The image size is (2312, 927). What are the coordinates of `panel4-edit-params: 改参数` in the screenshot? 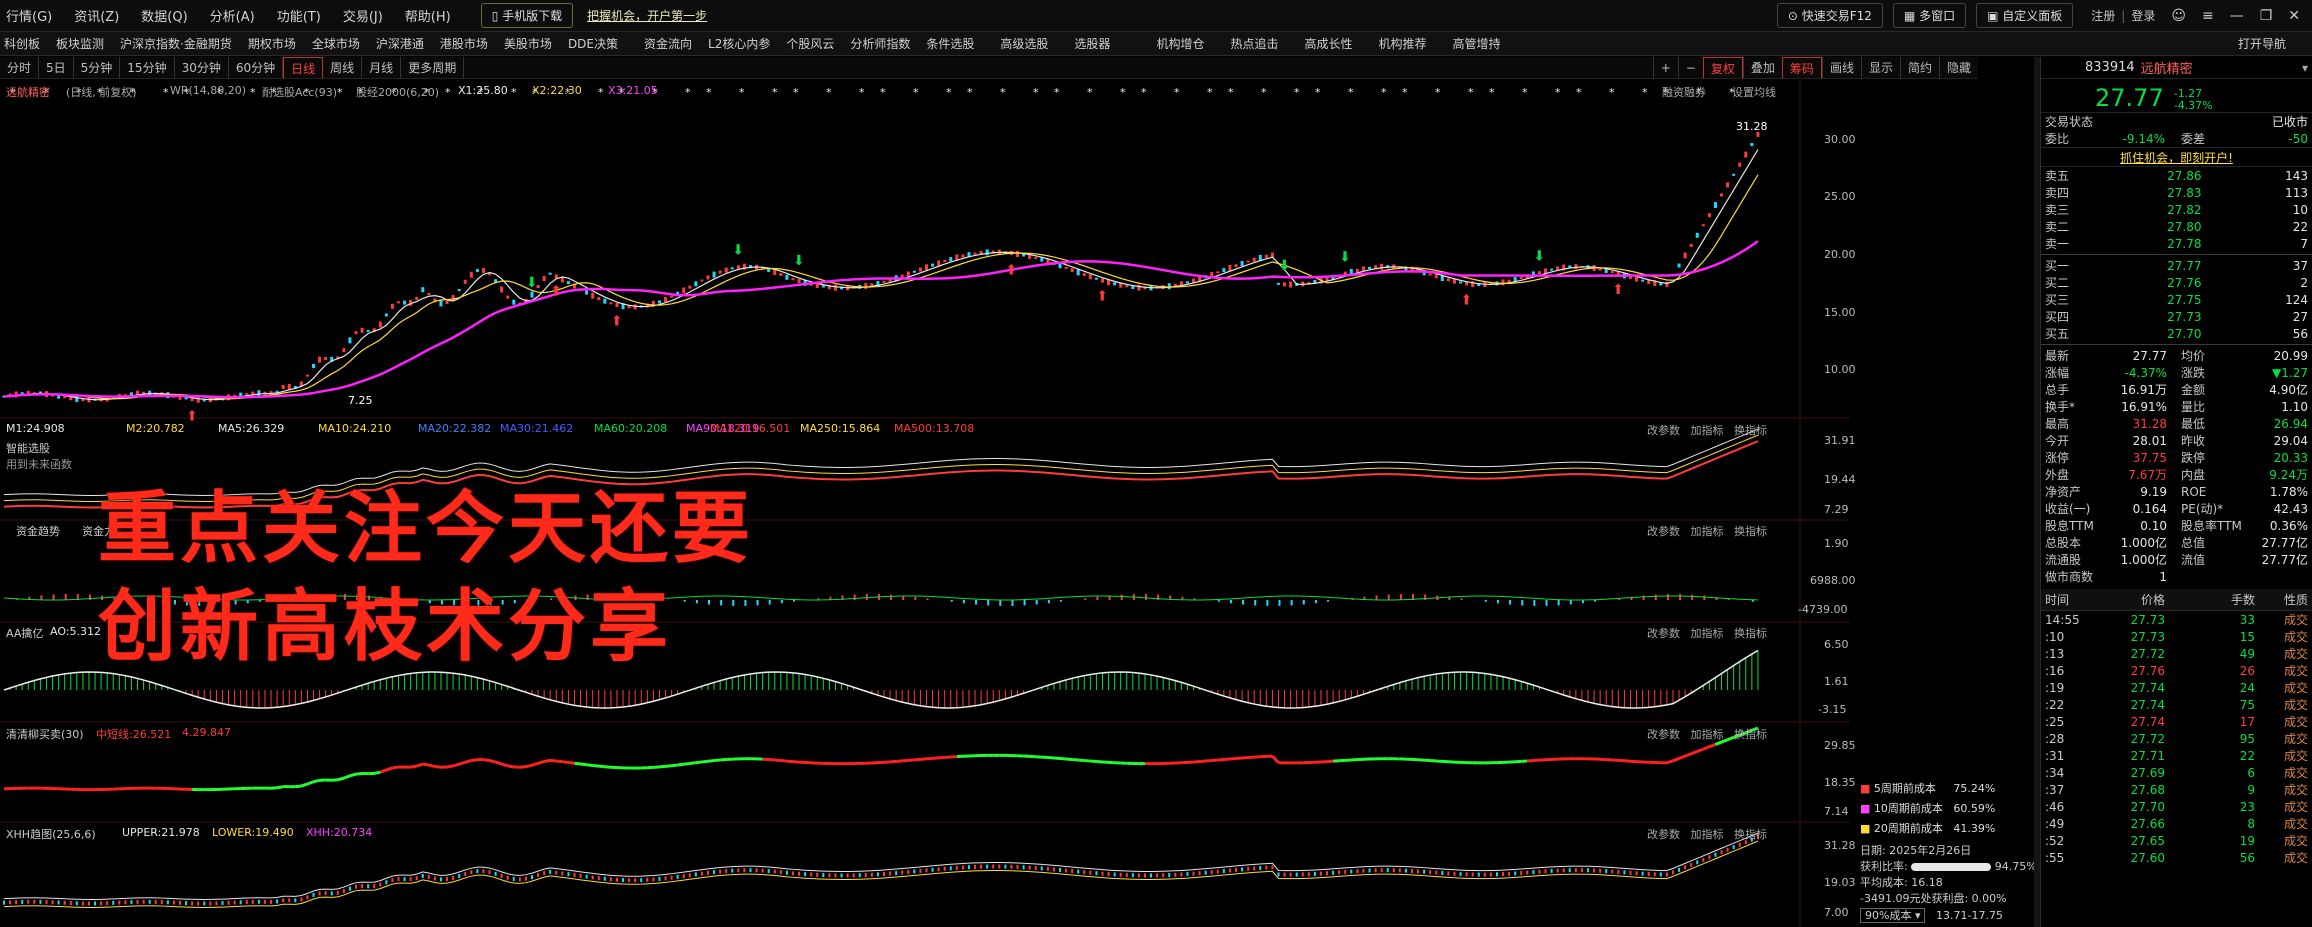 It's located at (1663, 734).